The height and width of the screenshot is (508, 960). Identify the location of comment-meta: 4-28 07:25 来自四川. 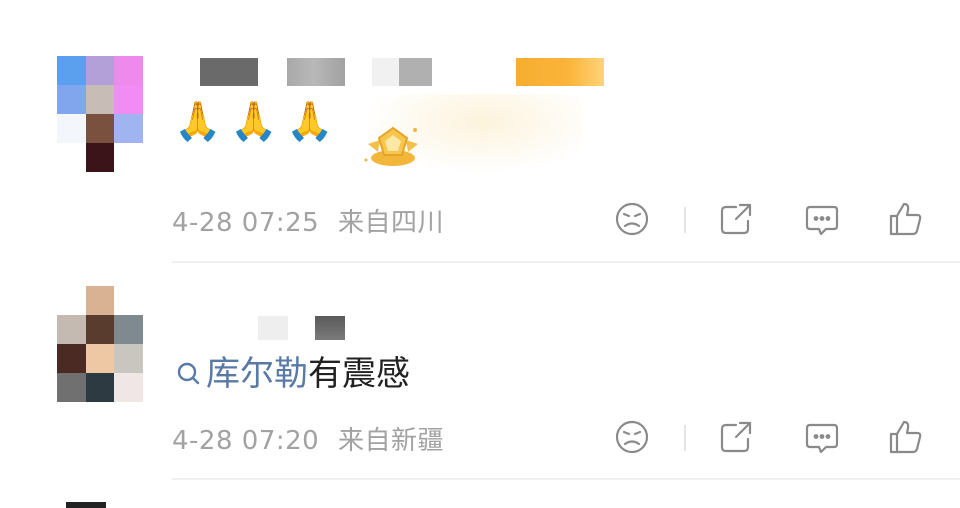
(308, 220).